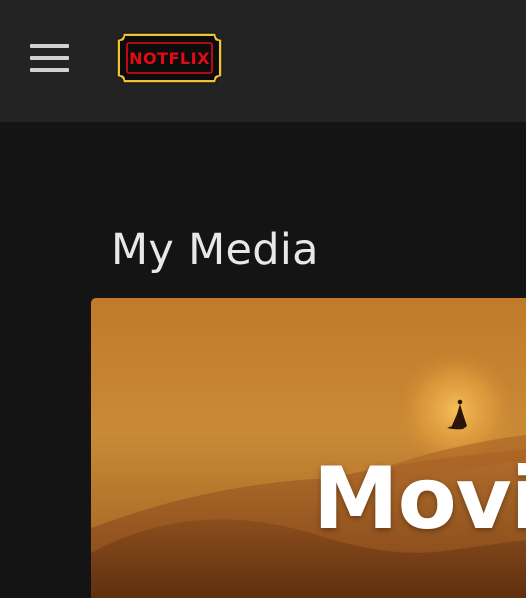  I want to click on notflix-logo: NOTFLIX, so click(169, 58).